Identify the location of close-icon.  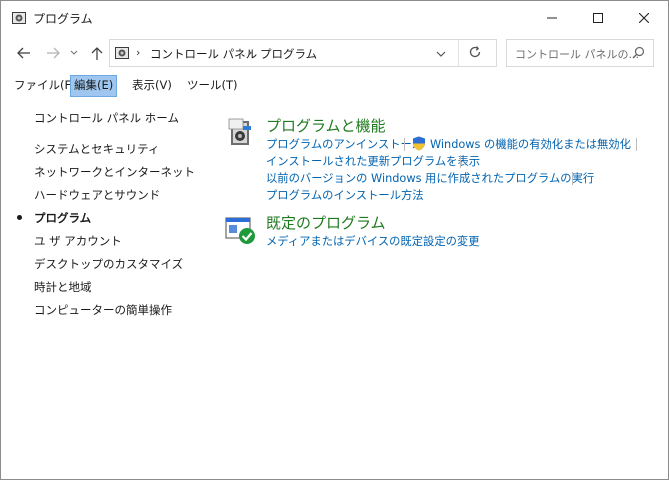
(644, 18).